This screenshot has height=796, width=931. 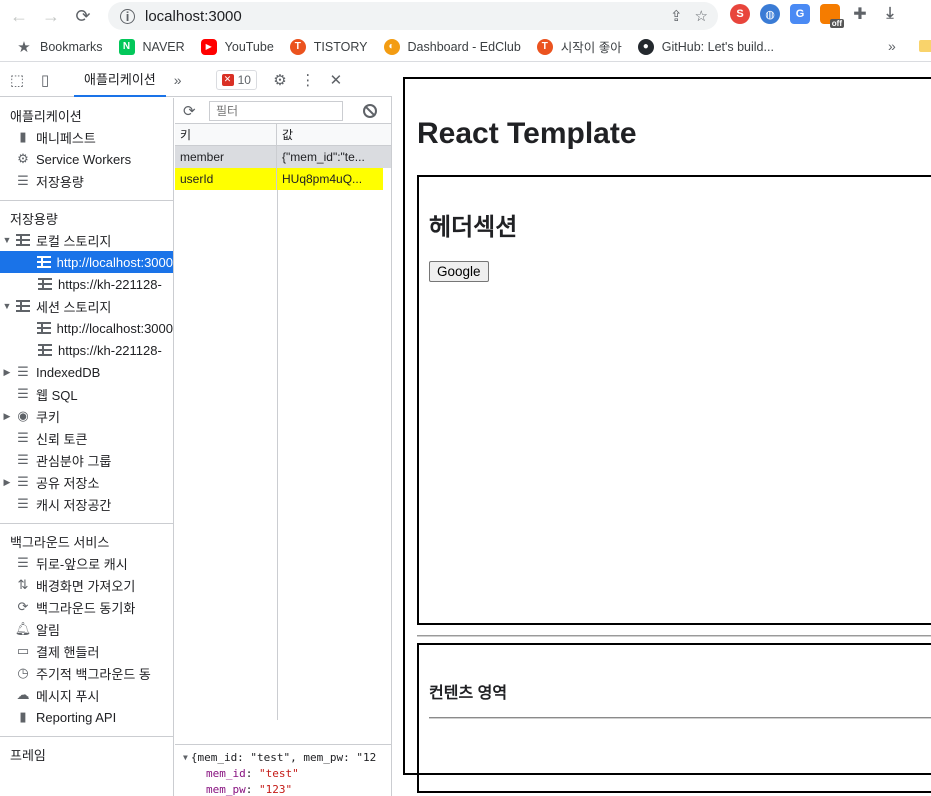 I want to click on sidebar-item-cookies: ▶ ◉ 쿠키, so click(x=86, y=416).